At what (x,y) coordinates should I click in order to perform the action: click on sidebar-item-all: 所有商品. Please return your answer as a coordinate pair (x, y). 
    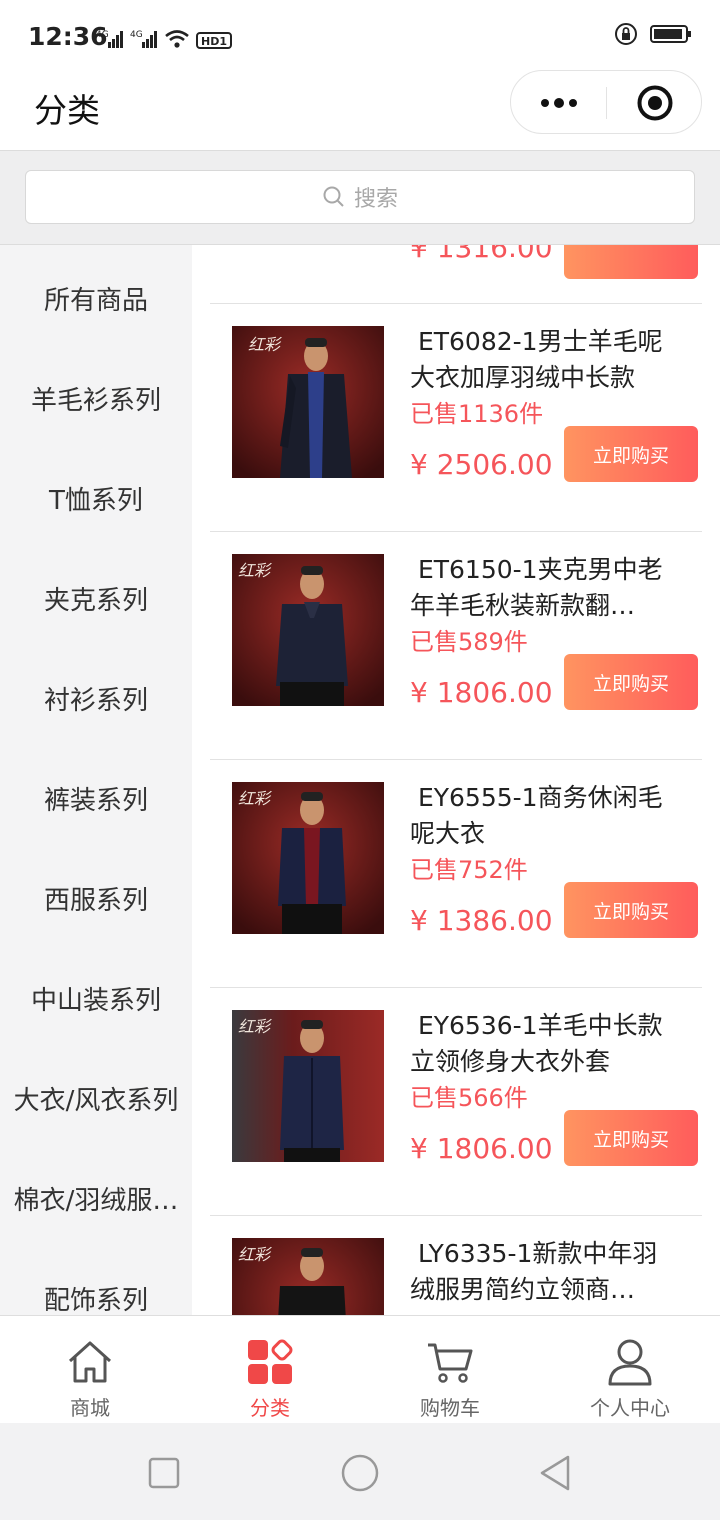
    Looking at the image, I should click on (96, 298).